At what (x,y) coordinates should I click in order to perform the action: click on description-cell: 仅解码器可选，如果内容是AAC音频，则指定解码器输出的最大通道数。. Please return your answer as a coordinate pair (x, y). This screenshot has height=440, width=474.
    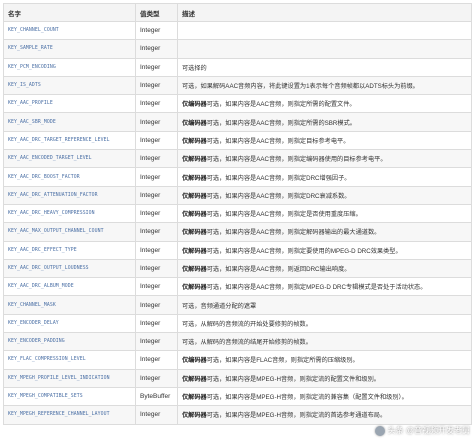
    Looking at the image, I should click on (324, 232).